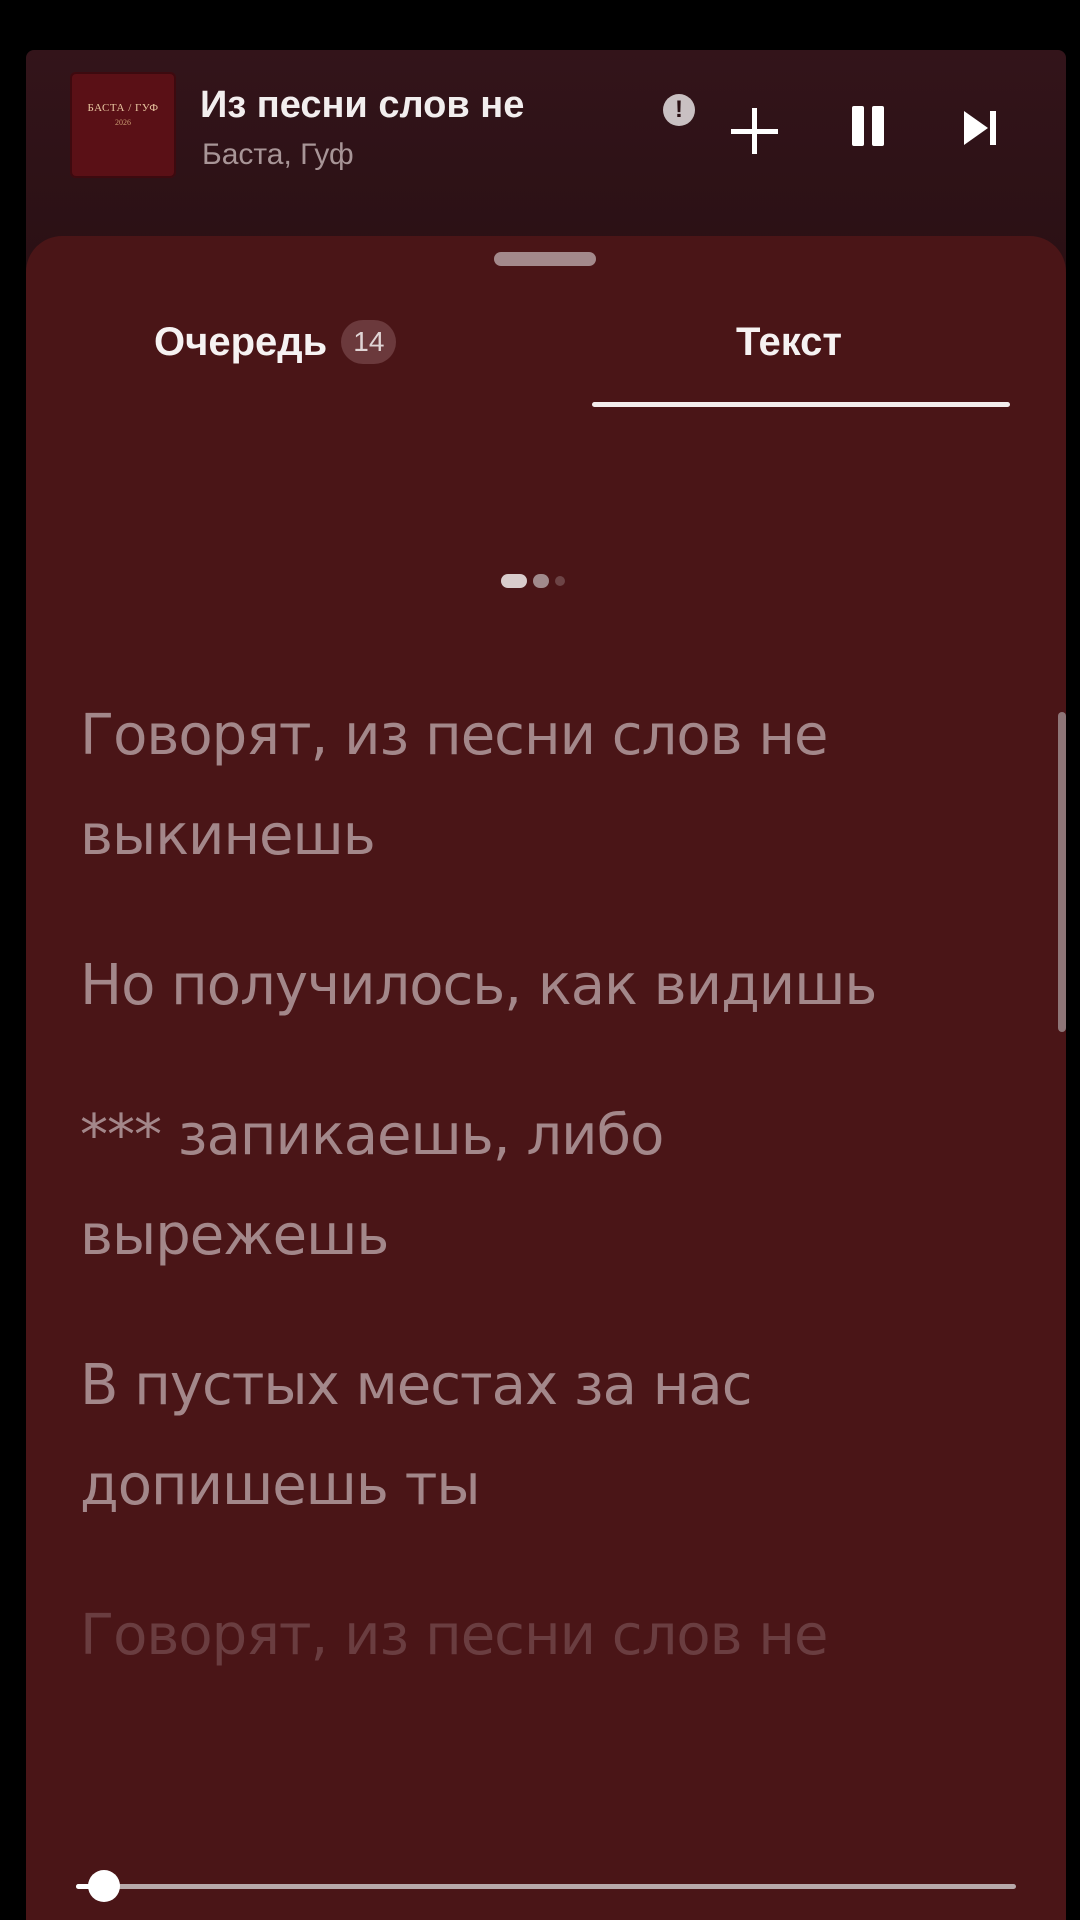 This screenshot has height=1920, width=1080. I want to click on album-cover-text: БАСТА / ГУФ, so click(123, 108).